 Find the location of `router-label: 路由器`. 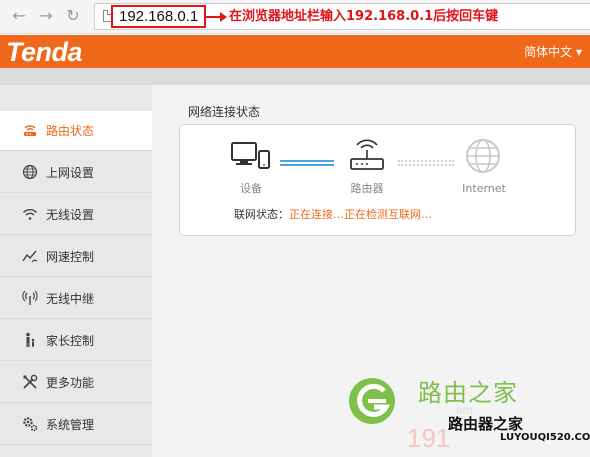

router-label: 路由器 is located at coordinates (367, 188).